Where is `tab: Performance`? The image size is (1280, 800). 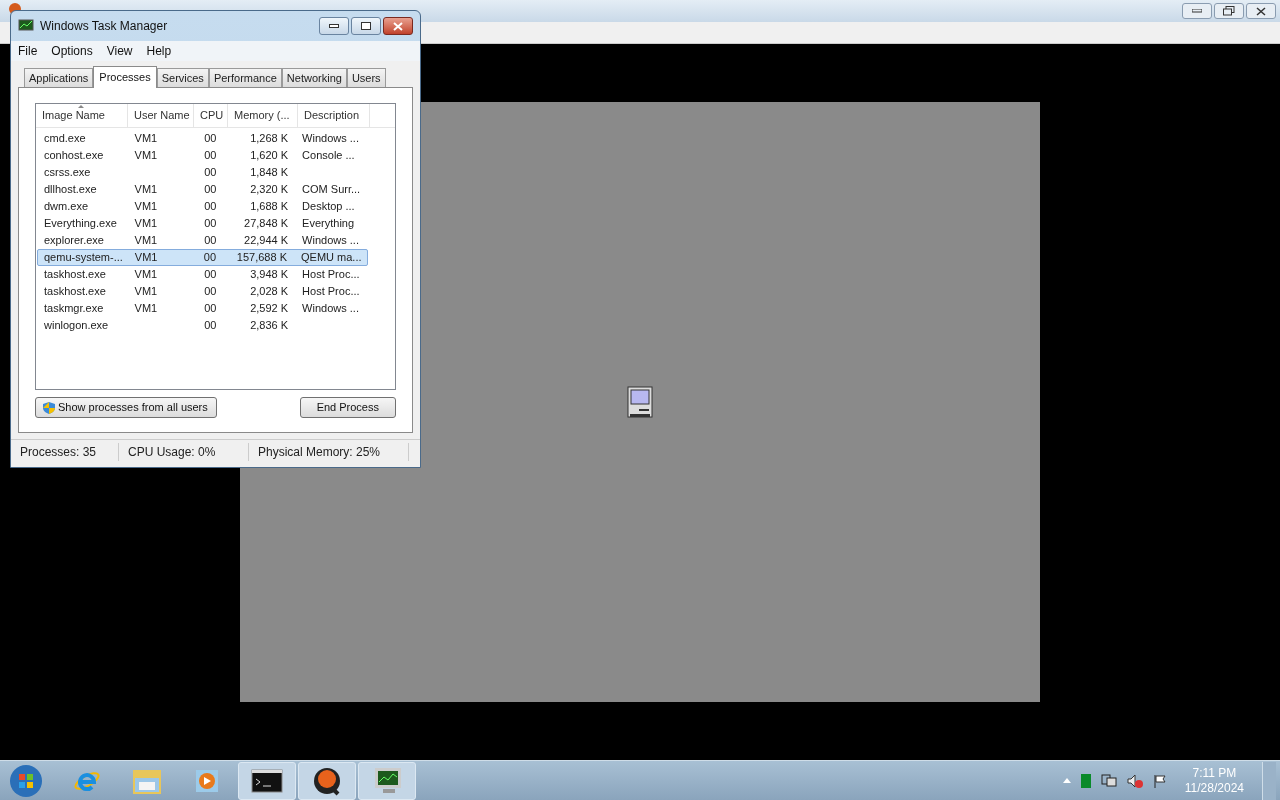 tab: Performance is located at coordinates (245, 77).